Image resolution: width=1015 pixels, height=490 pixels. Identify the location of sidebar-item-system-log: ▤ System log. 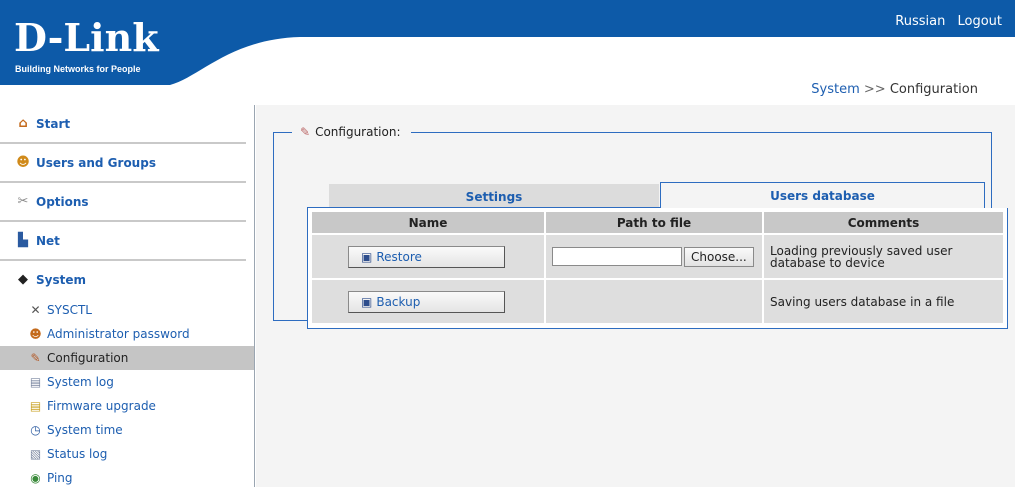
(127, 382).